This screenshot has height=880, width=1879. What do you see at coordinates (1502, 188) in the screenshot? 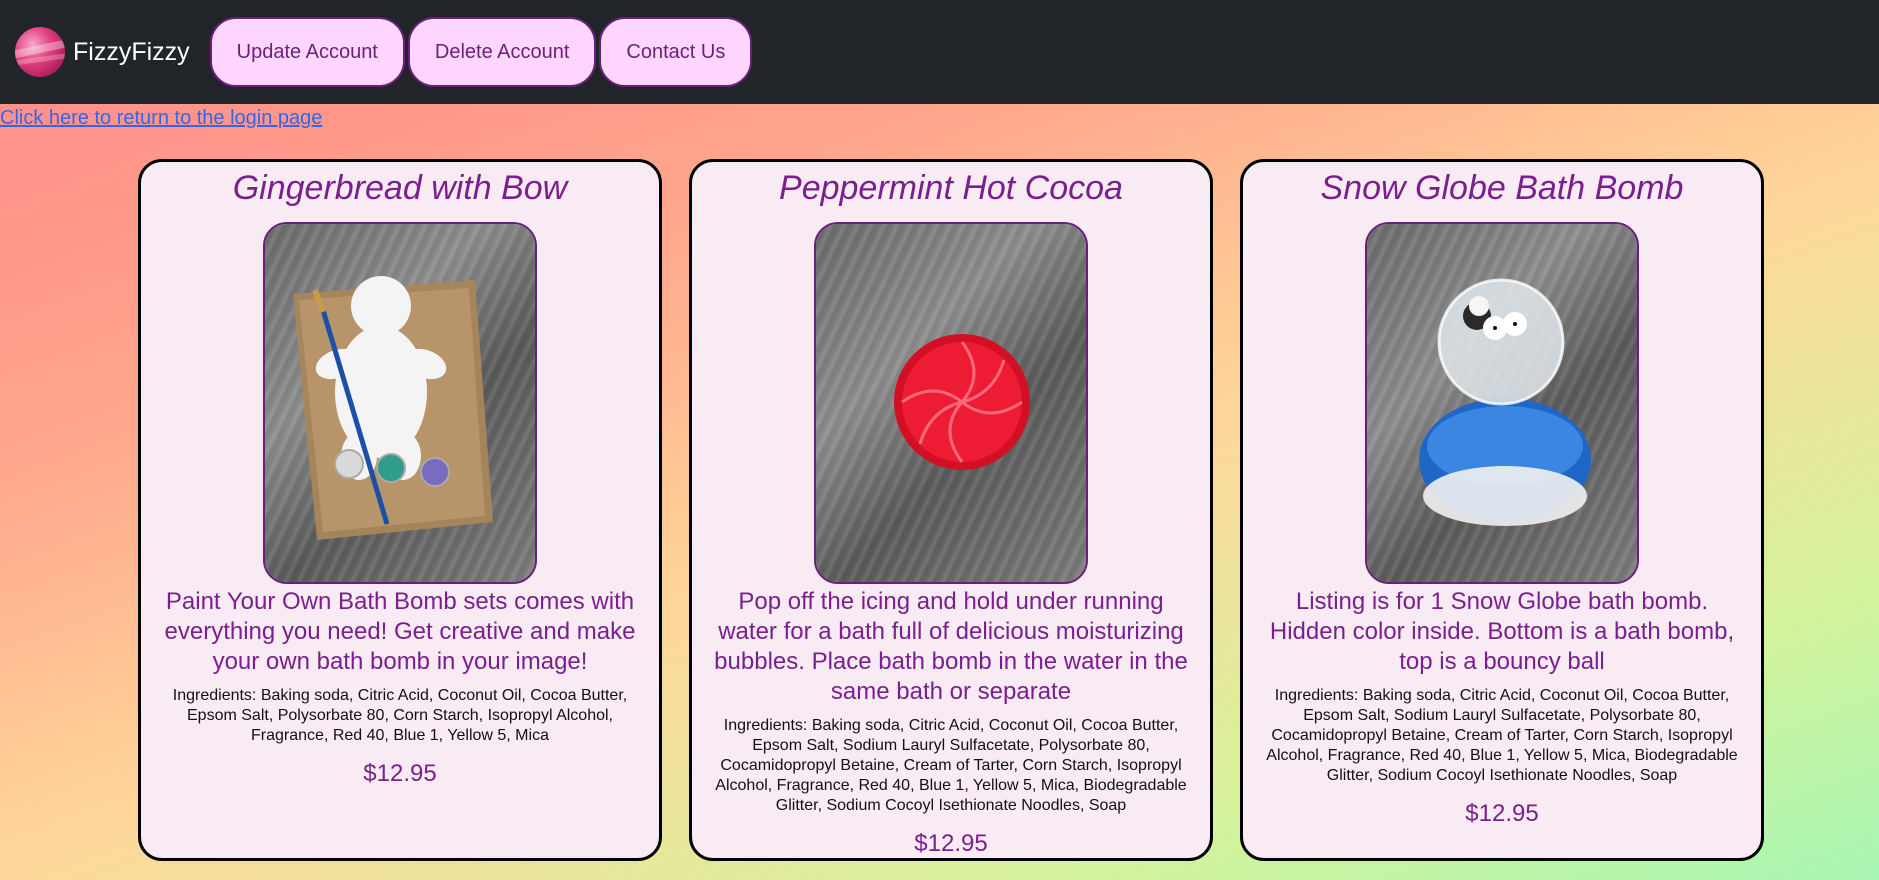
I see `product-title: Snow Globe Bath Bomb` at bounding box center [1502, 188].